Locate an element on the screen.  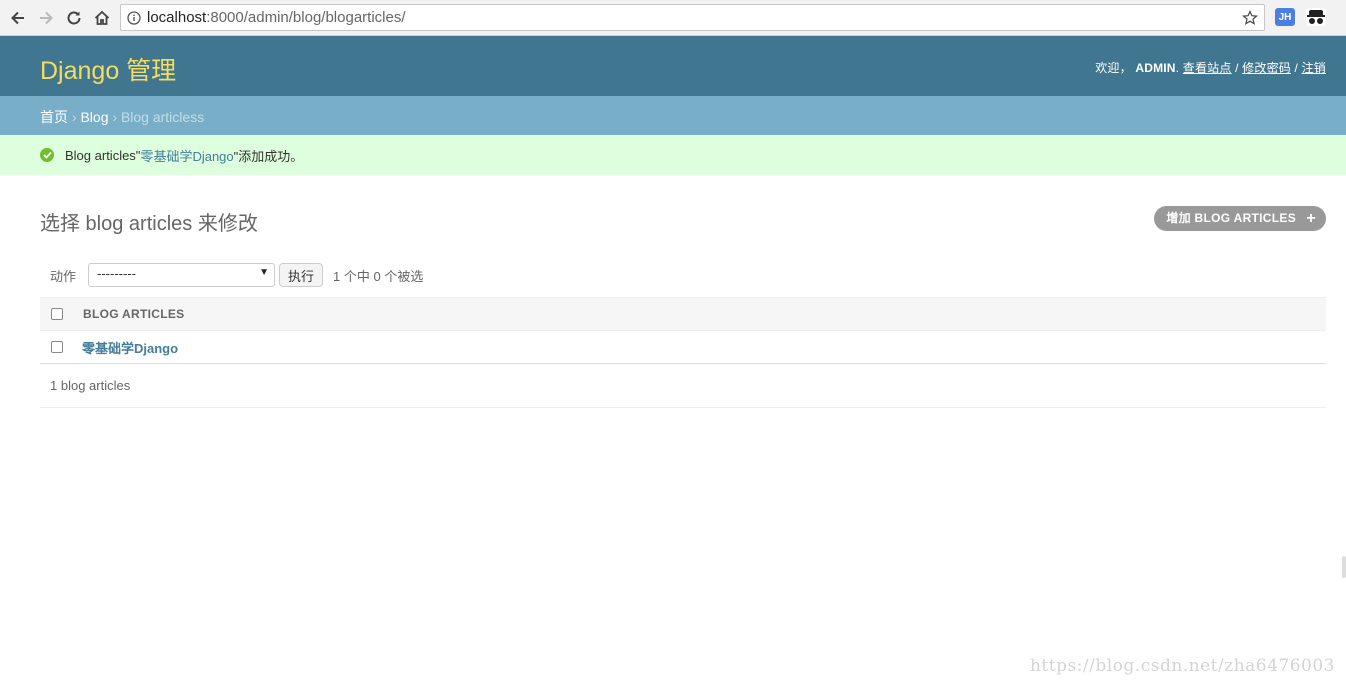
extension-incognito-icon is located at coordinates (1316, 17).